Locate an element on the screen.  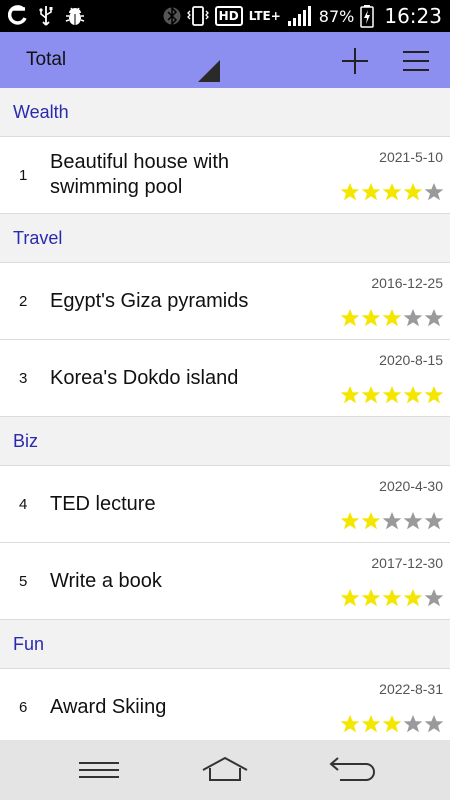
item-number: 5 is located at coordinates (23, 581).